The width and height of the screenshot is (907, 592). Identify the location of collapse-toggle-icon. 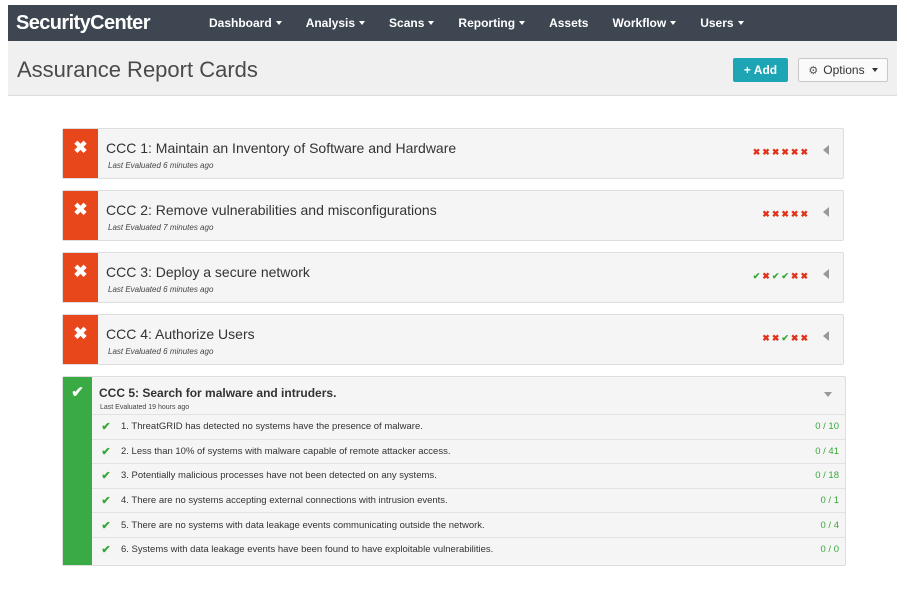
(828, 394).